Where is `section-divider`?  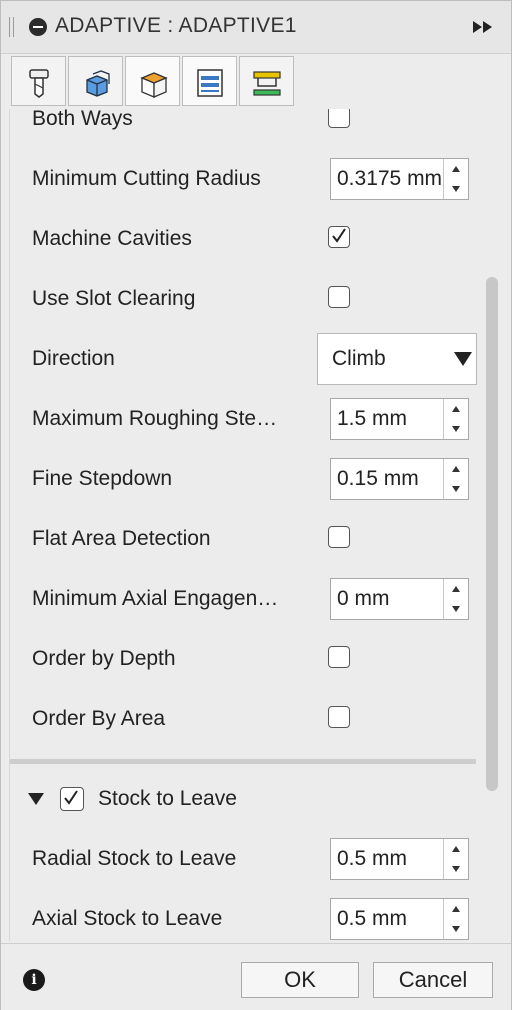 section-divider is located at coordinates (243, 761).